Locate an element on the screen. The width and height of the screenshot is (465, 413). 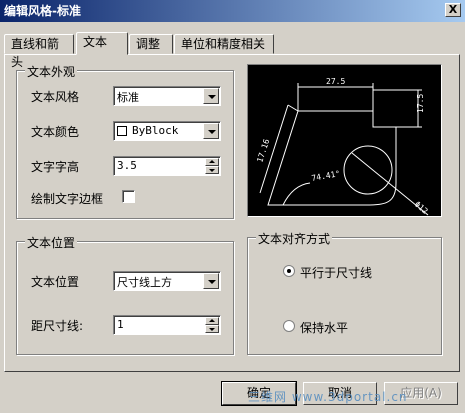
title-bar: 编辑风格-标准 X is located at coordinates (232, 11).